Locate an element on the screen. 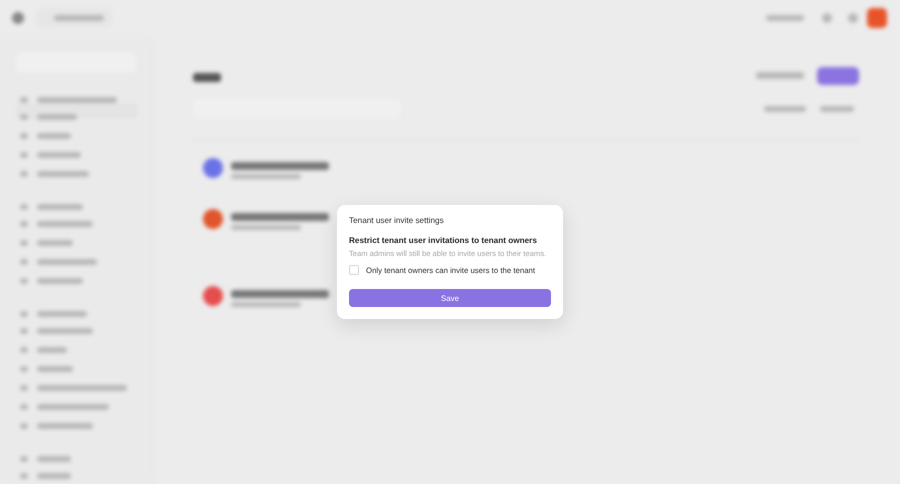 This screenshot has height=484, width=900. checkbox is located at coordinates (354, 270).